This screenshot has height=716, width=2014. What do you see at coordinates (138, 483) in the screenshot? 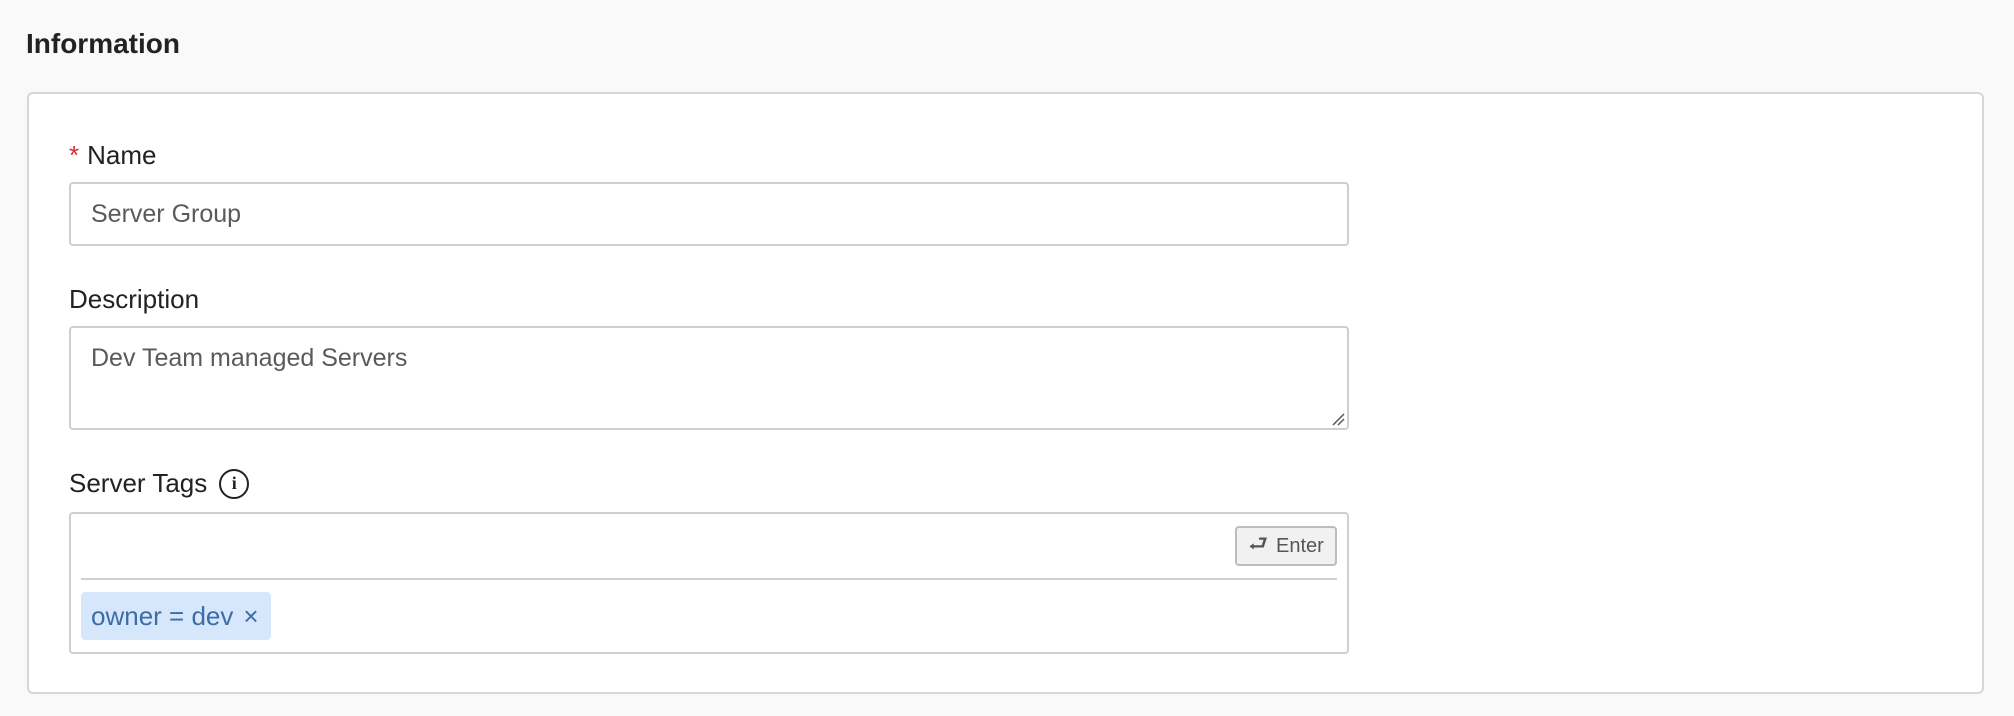
I see `server-tags-label-text: Server Tags` at bounding box center [138, 483].